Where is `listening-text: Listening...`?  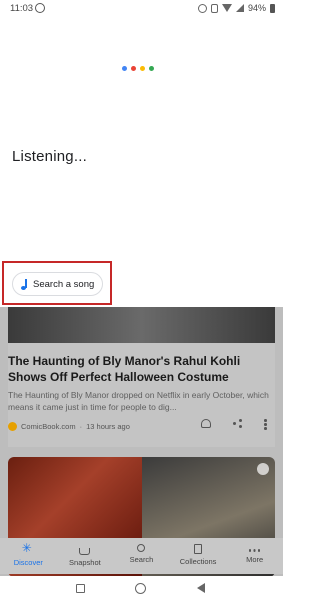
listening-text: Listening... is located at coordinates (49, 156).